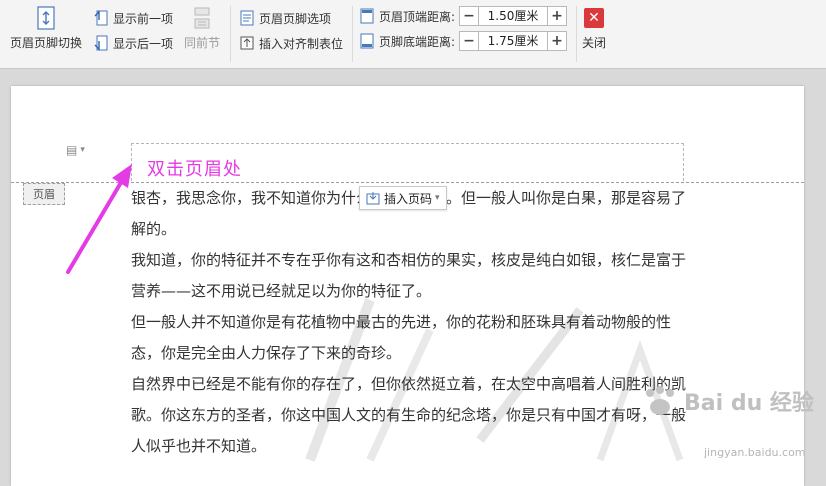 The image size is (826, 486). I want to click on annotation-arrow-icon, so click(99, 219).